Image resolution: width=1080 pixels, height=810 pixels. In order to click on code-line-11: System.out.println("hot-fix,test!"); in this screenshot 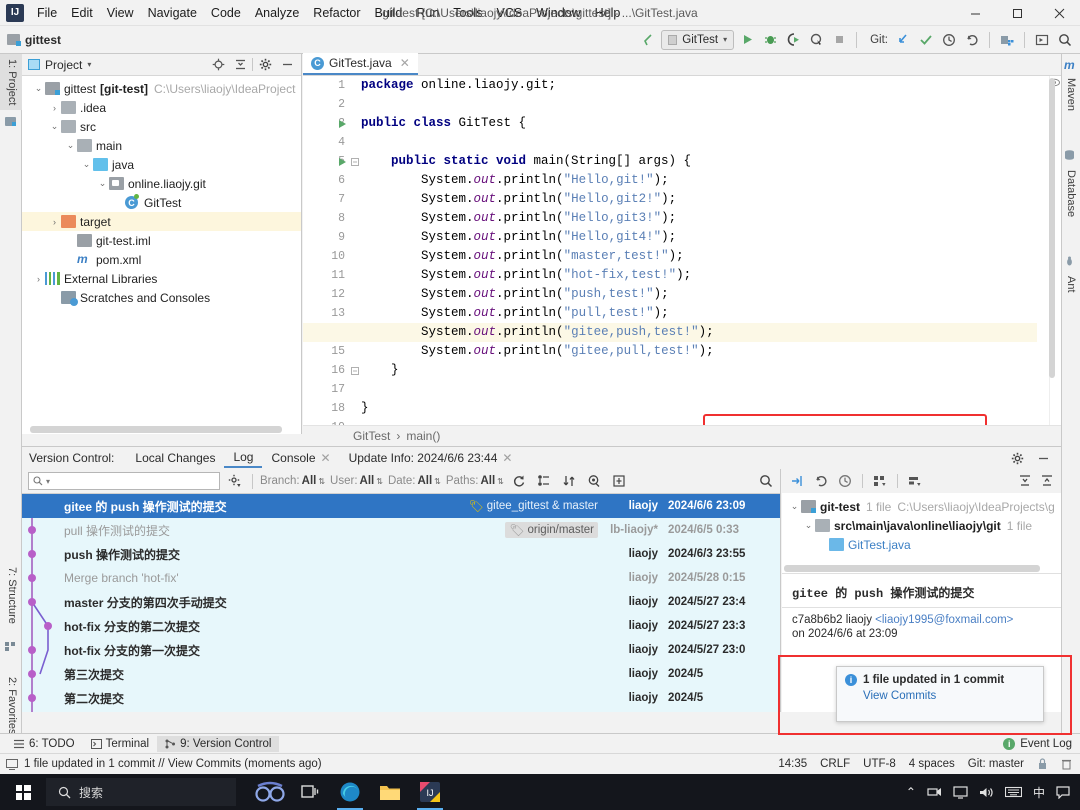, I will do `click(699, 275)`.